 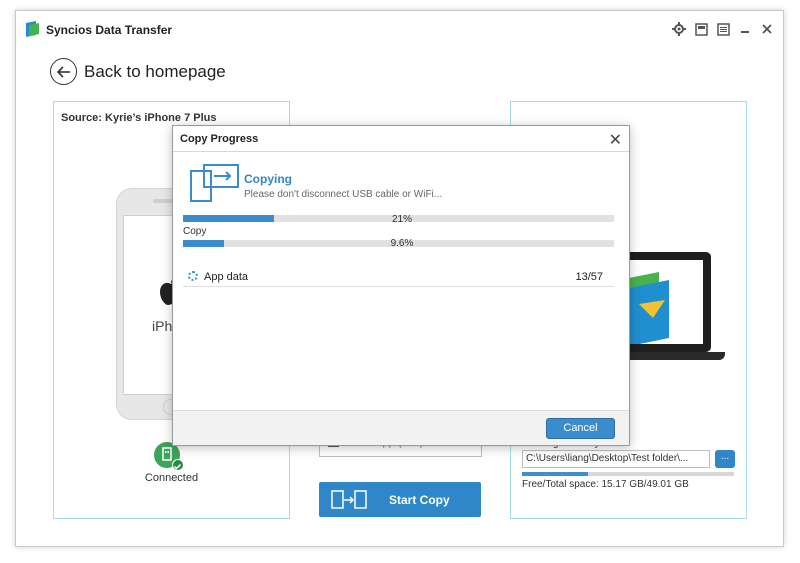 What do you see at coordinates (155, 71) in the screenshot?
I see `back-label: Back to homepage` at bounding box center [155, 71].